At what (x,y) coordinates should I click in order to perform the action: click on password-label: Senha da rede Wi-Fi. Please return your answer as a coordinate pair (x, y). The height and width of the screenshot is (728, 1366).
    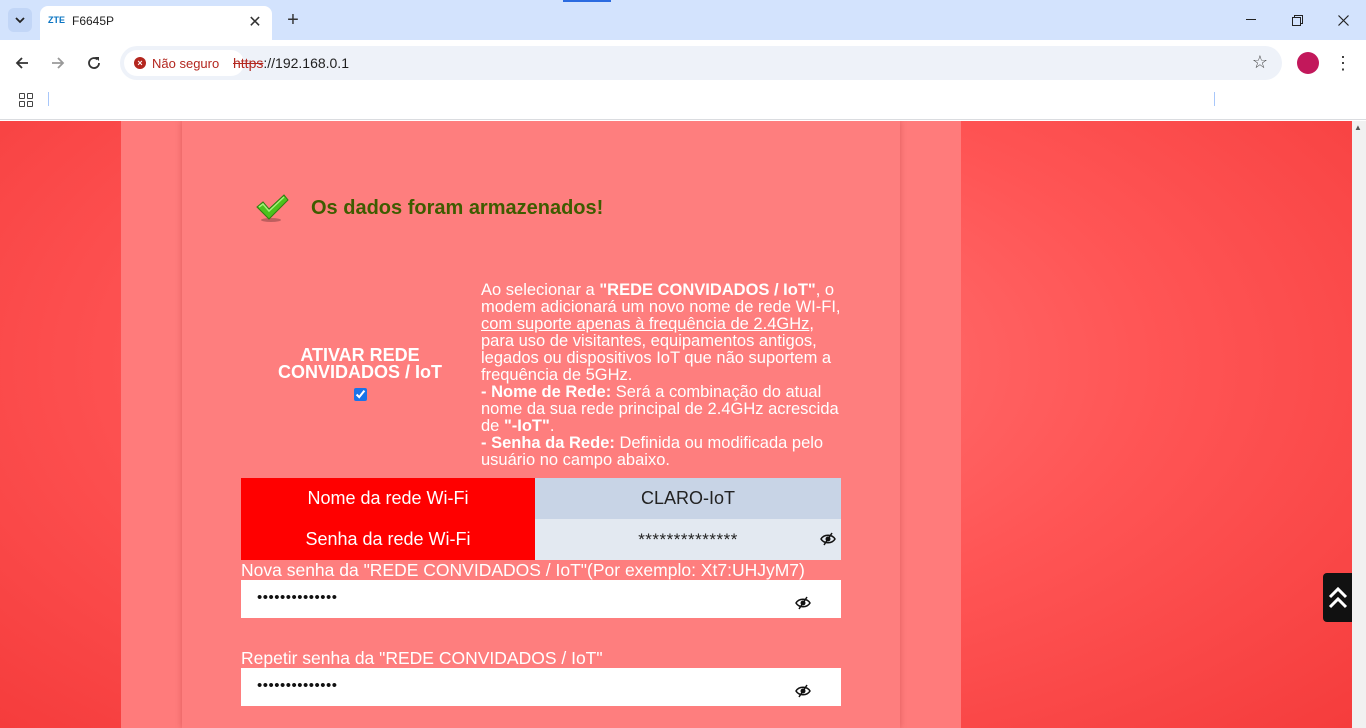
    Looking at the image, I should click on (388, 539).